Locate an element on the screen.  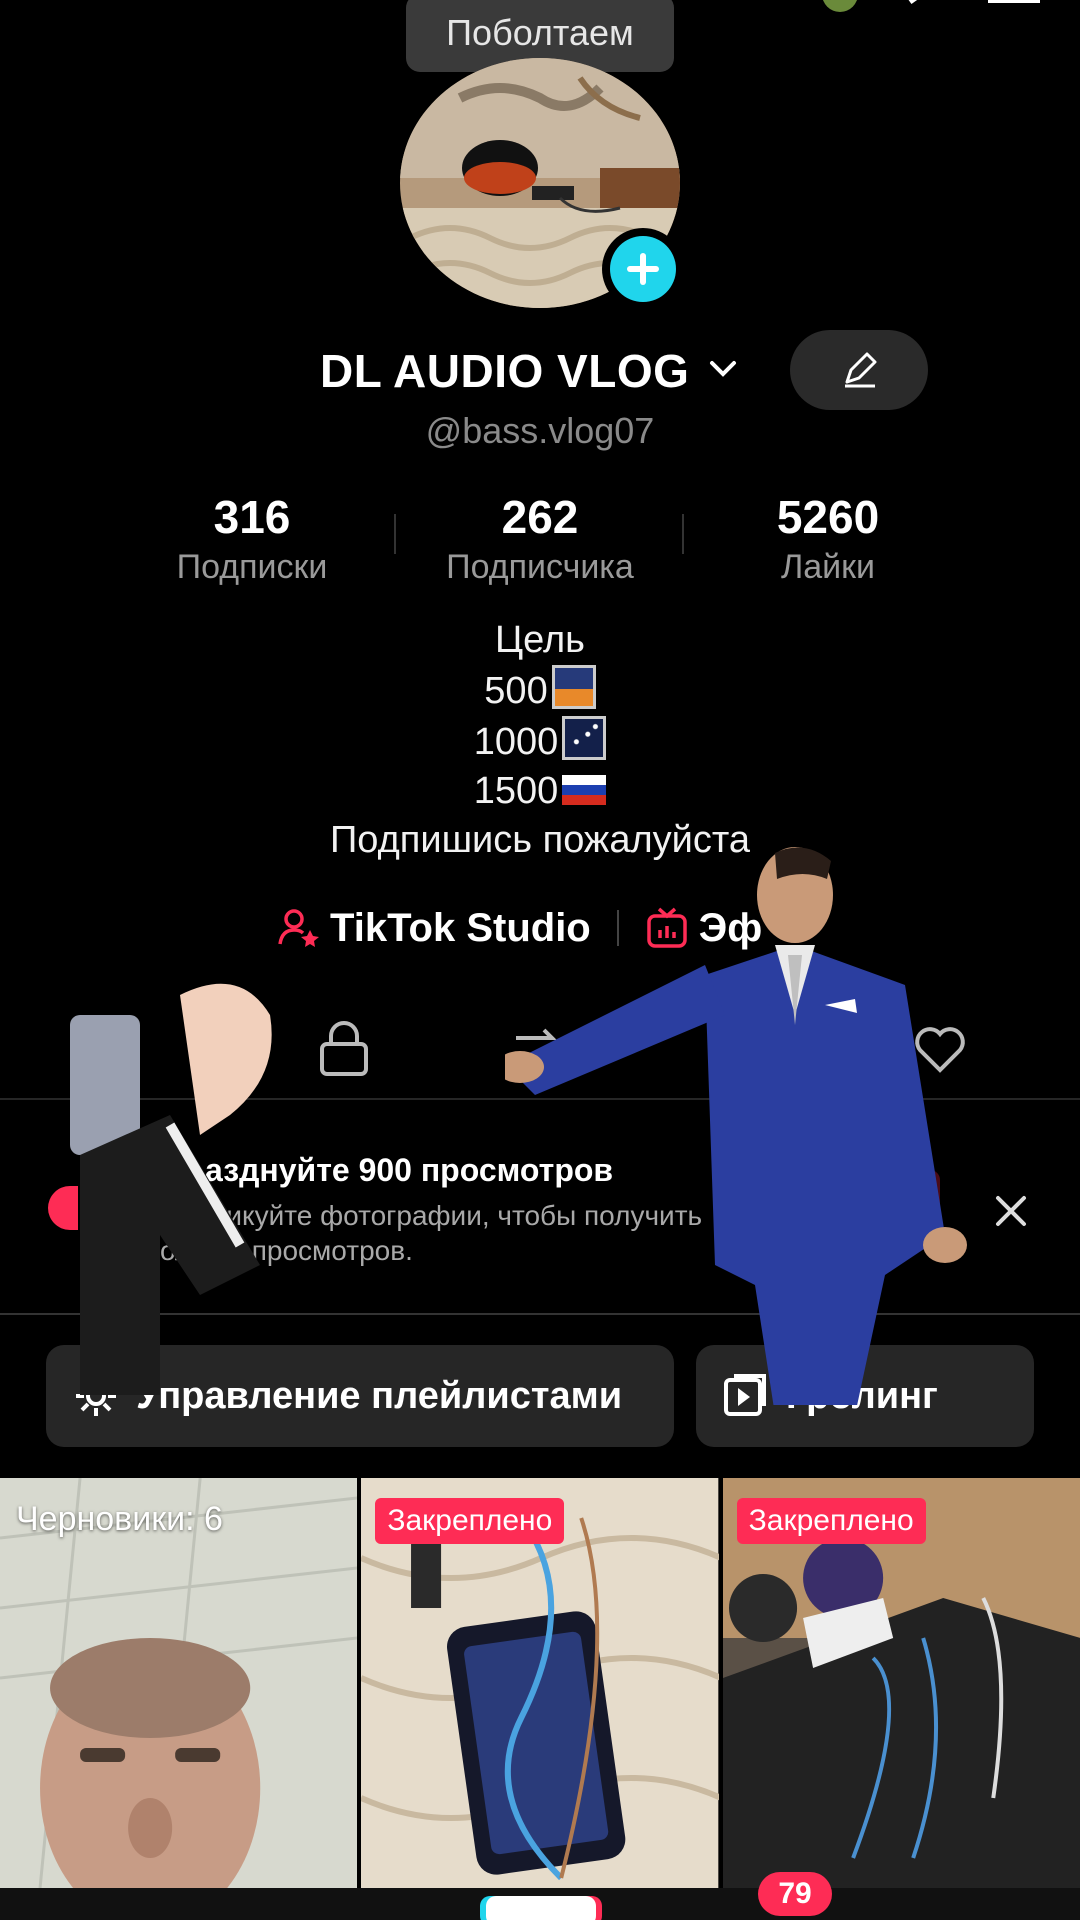
bridge-emoji-icon is located at coordinates (573, 687).